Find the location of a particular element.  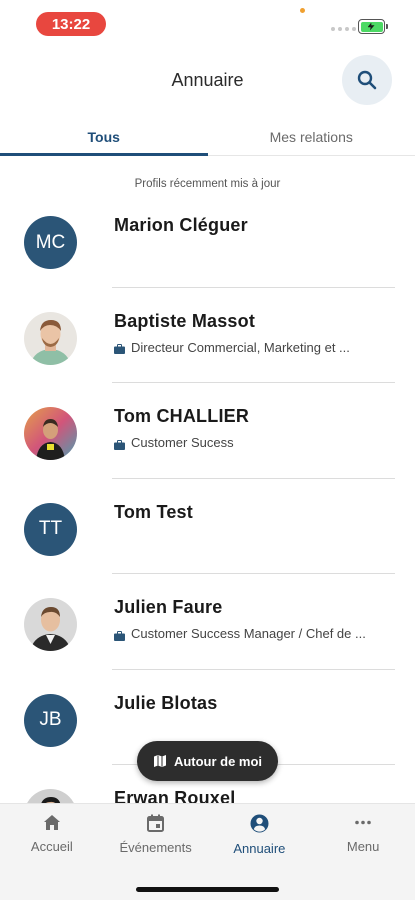

nav-menu: Menu is located at coordinates (363, 836).